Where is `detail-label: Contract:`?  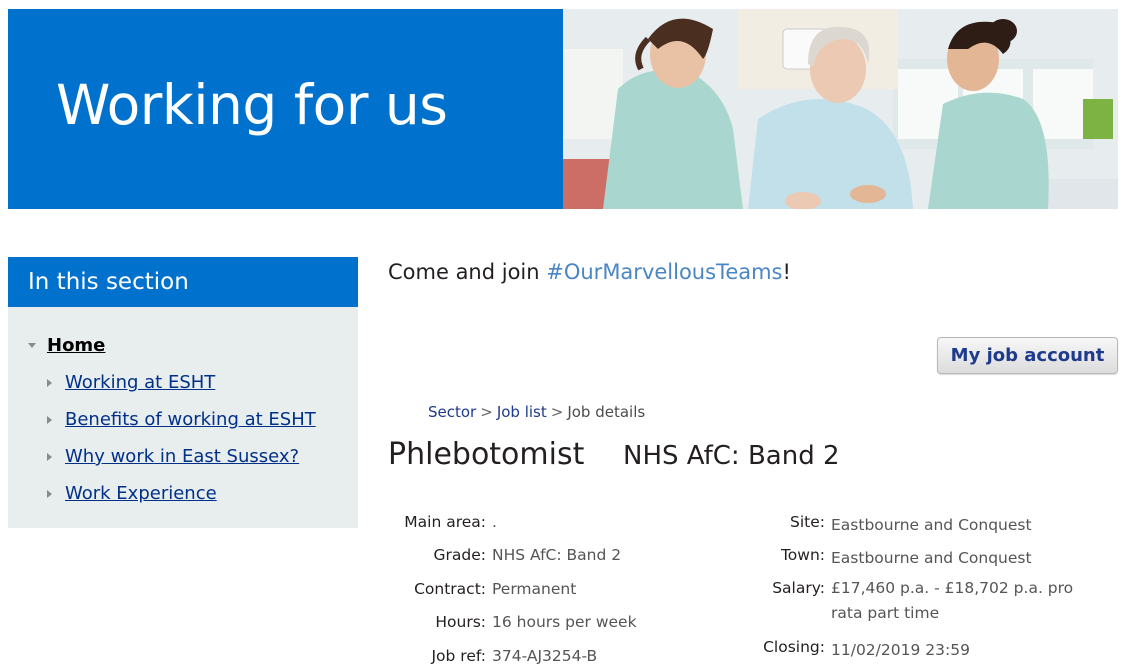 detail-label: Contract: is located at coordinates (450, 589).